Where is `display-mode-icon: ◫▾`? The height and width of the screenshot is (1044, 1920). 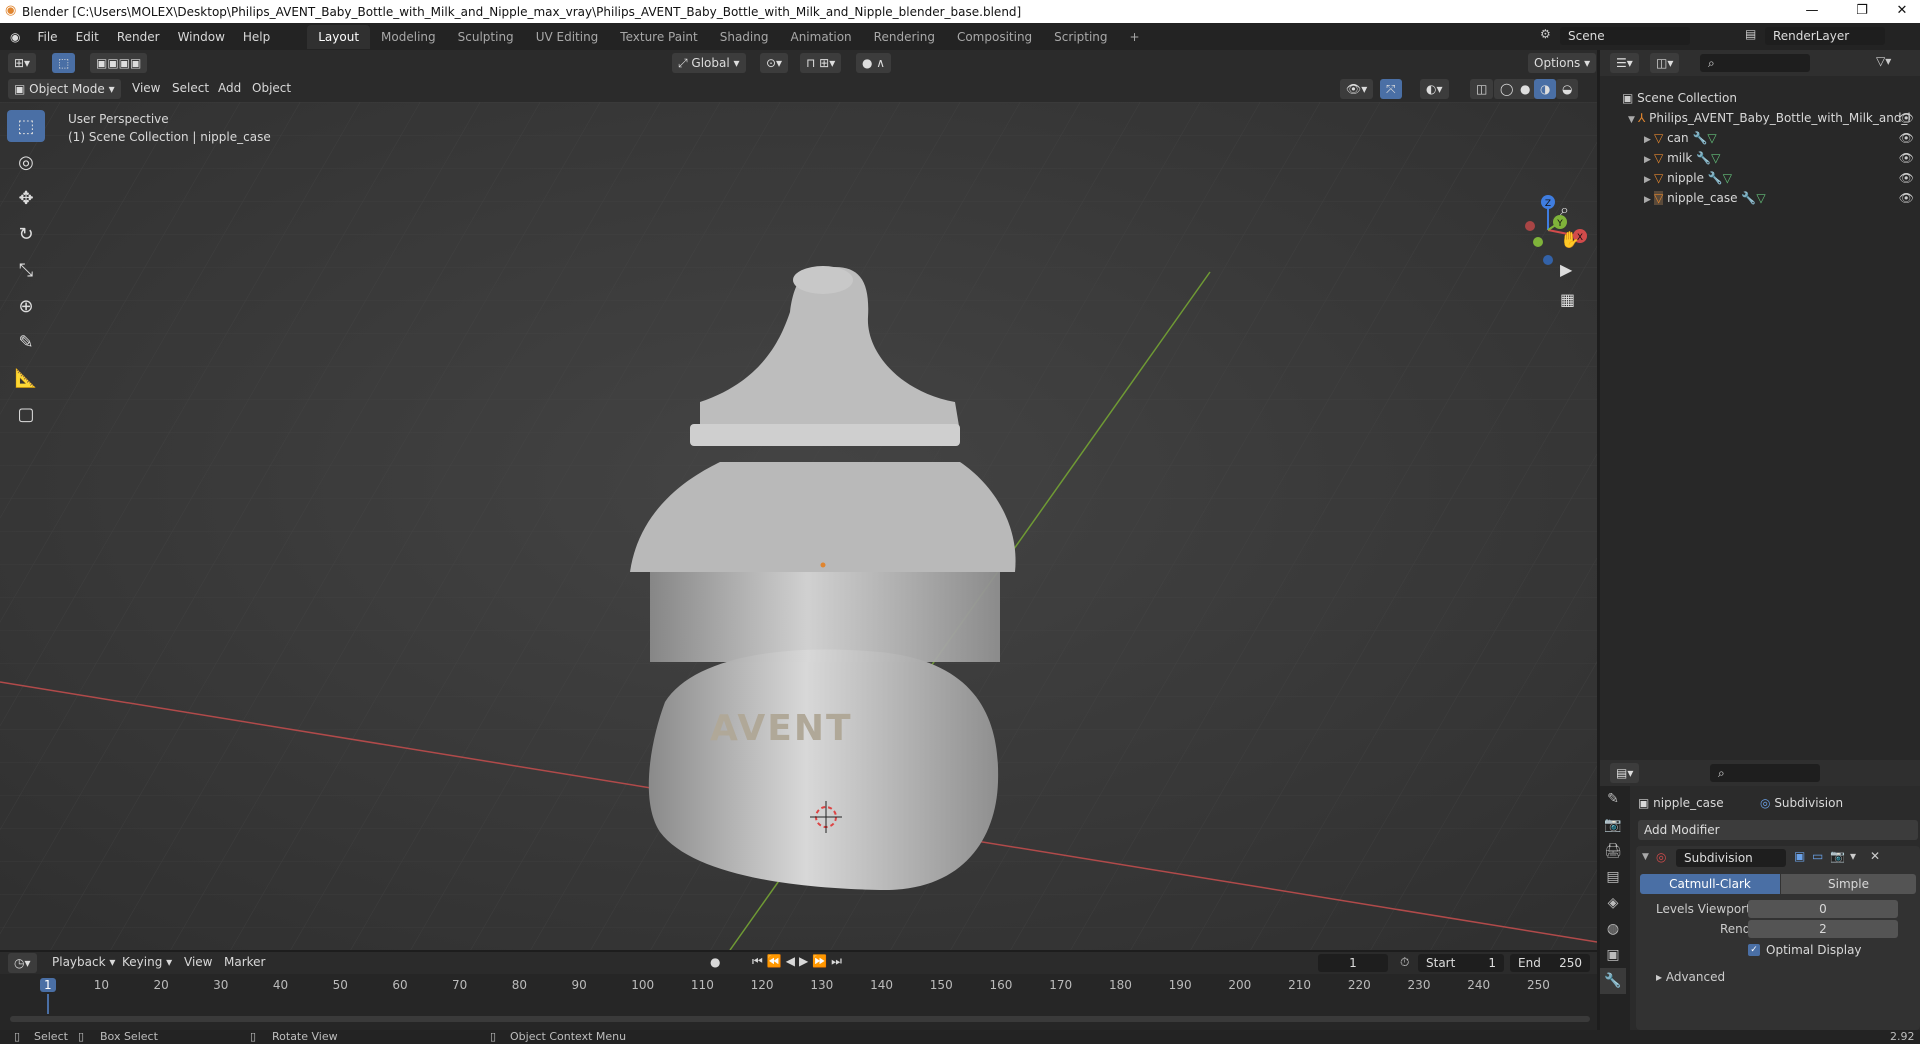
display-mode-icon: ◫▾ is located at coordinates (1665, 63).